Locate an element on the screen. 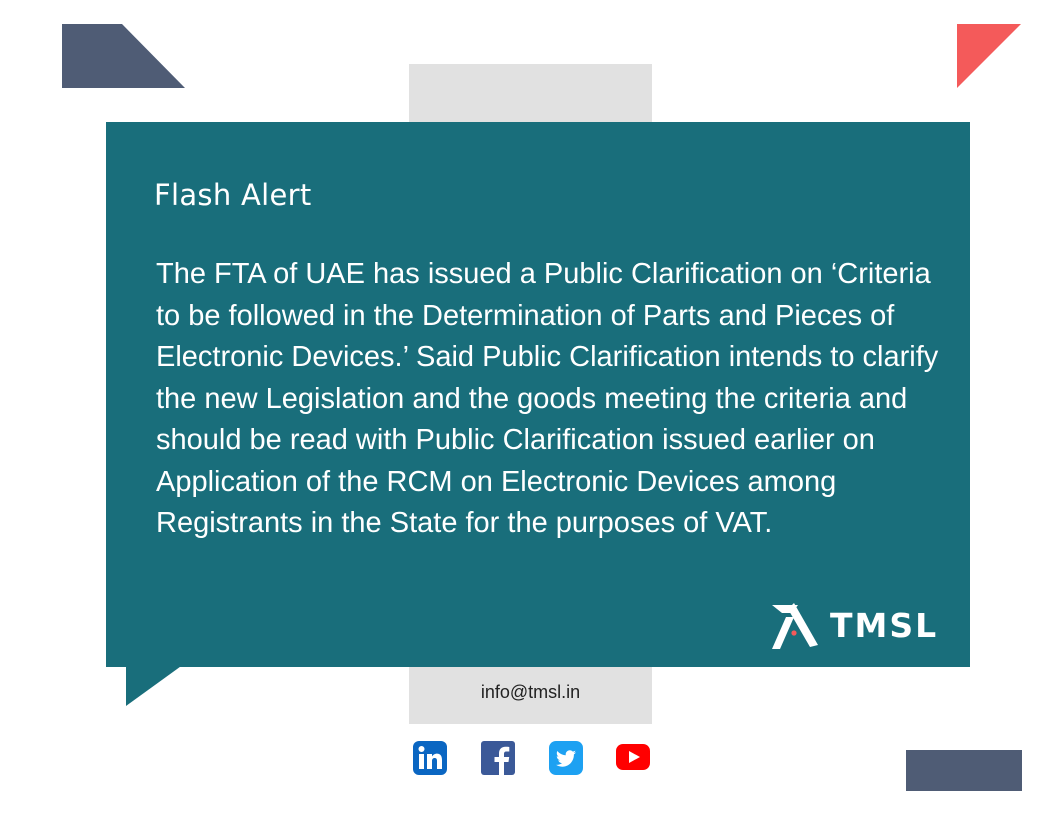 The width and height of the screenshot is (1056, 816). decorative-slate-triangle is located at coordinates (123, 56).